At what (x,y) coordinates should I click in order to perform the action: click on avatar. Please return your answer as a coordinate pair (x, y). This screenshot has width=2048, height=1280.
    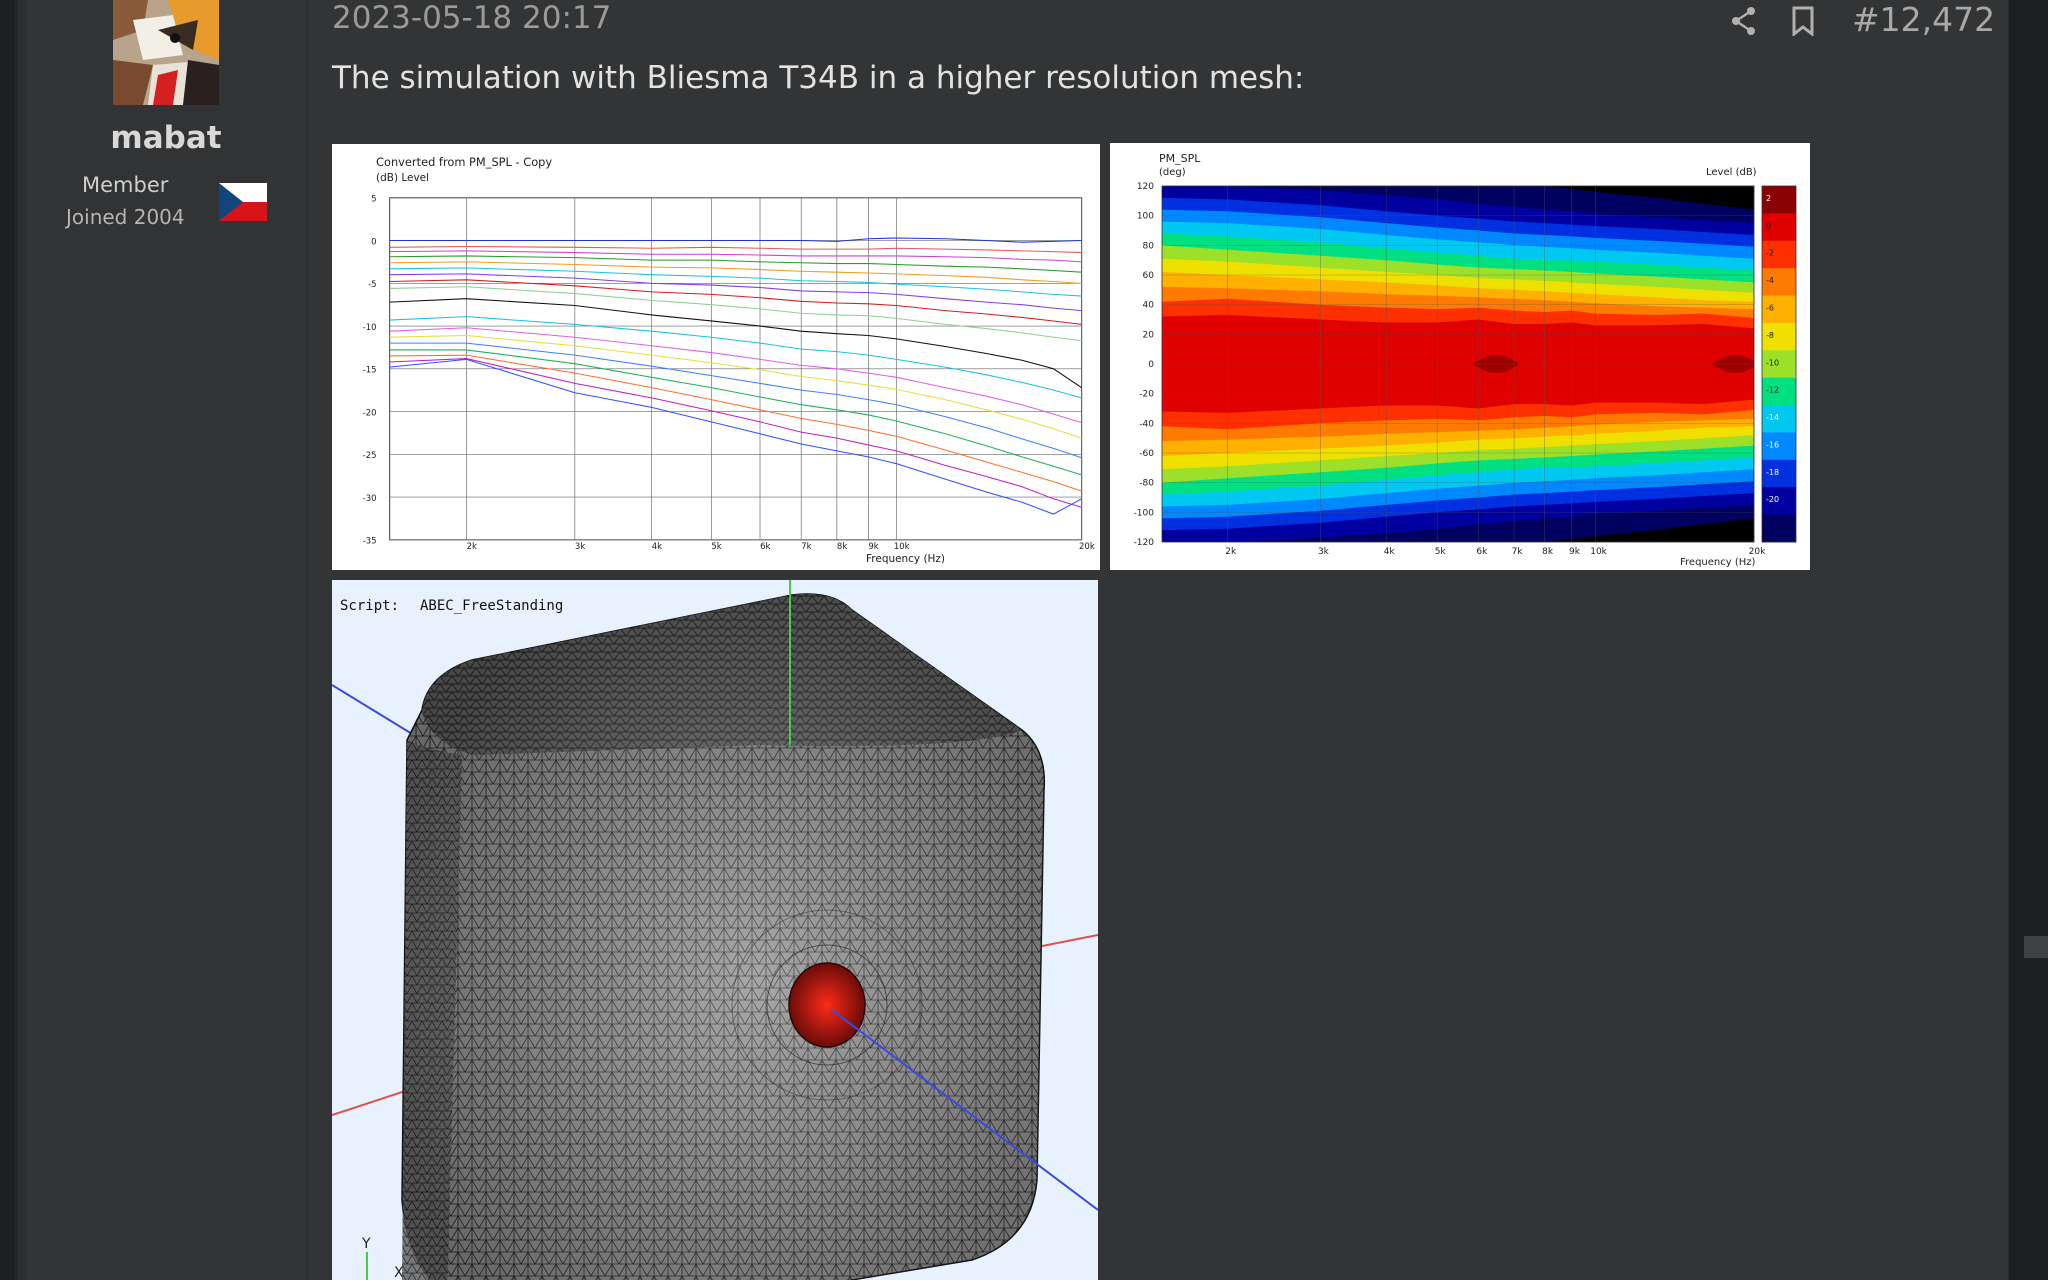
    Looking at the image, I should click on (166, 52).